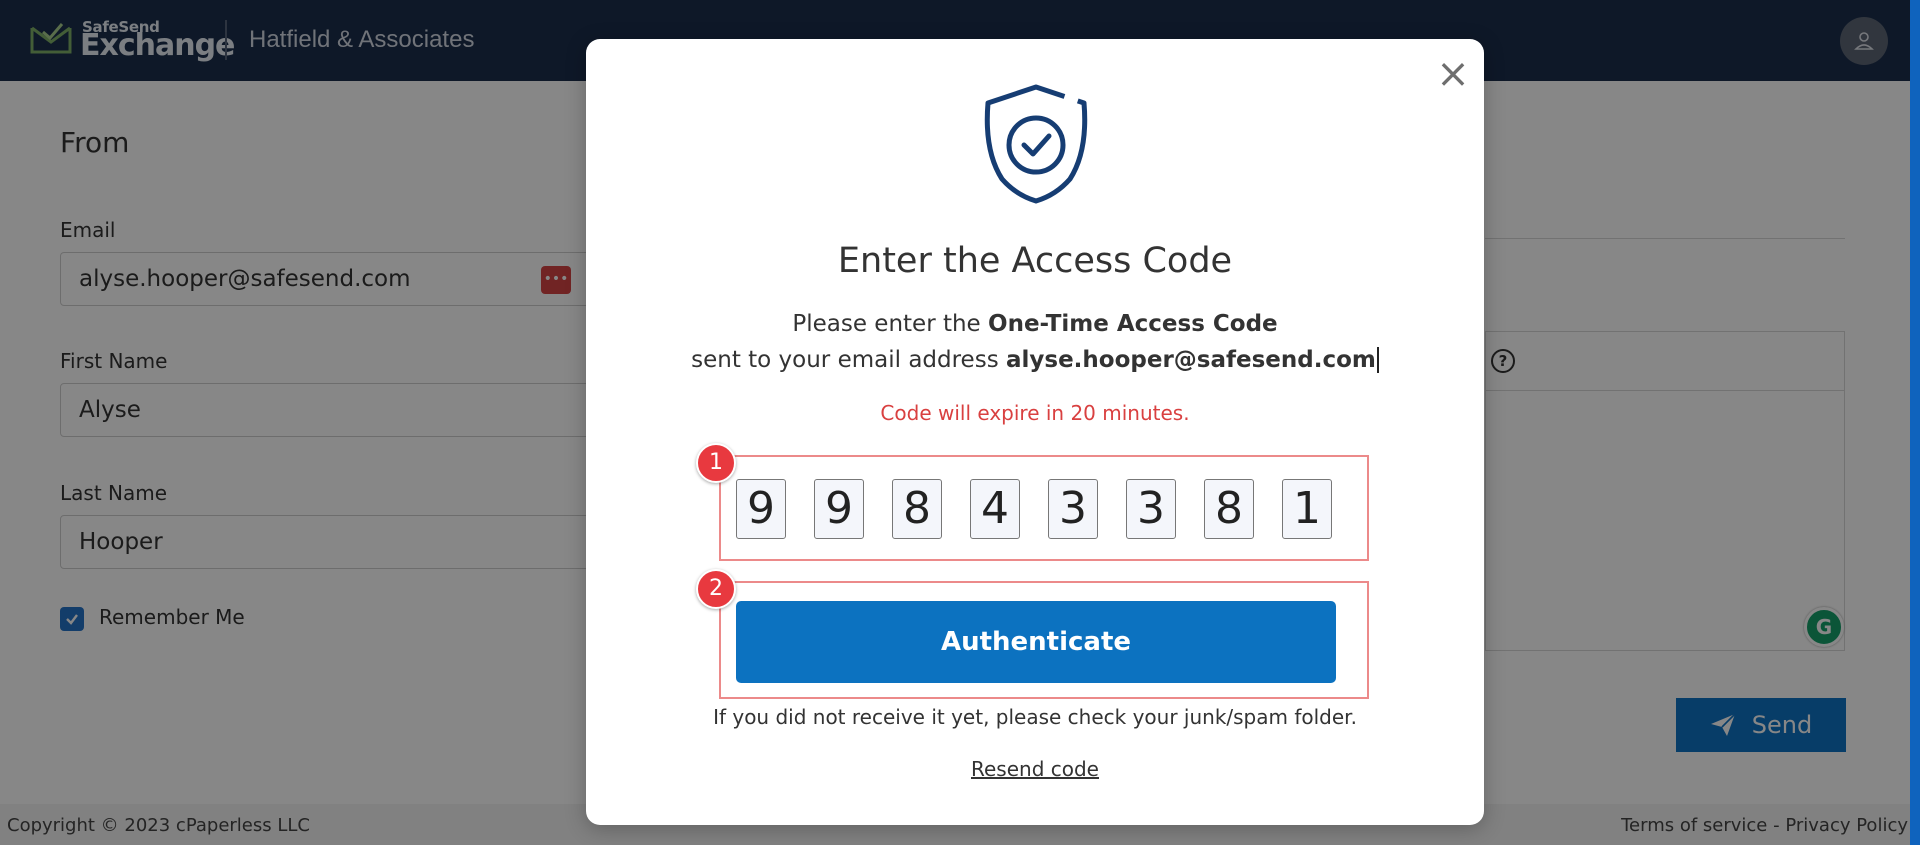 The height and width of the screenshot is (845, 1920). Describe the element at coordinates (1307, 509) in the screenshot. I see `code-digit-8: 1` at that location.